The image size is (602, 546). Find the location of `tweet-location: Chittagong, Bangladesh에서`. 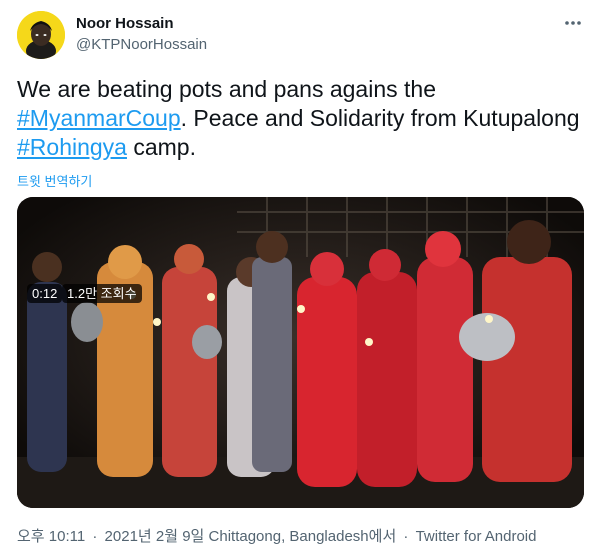

tweet-location: Chittagong, Bangladesh에서 is located at coordinates (303, 536).